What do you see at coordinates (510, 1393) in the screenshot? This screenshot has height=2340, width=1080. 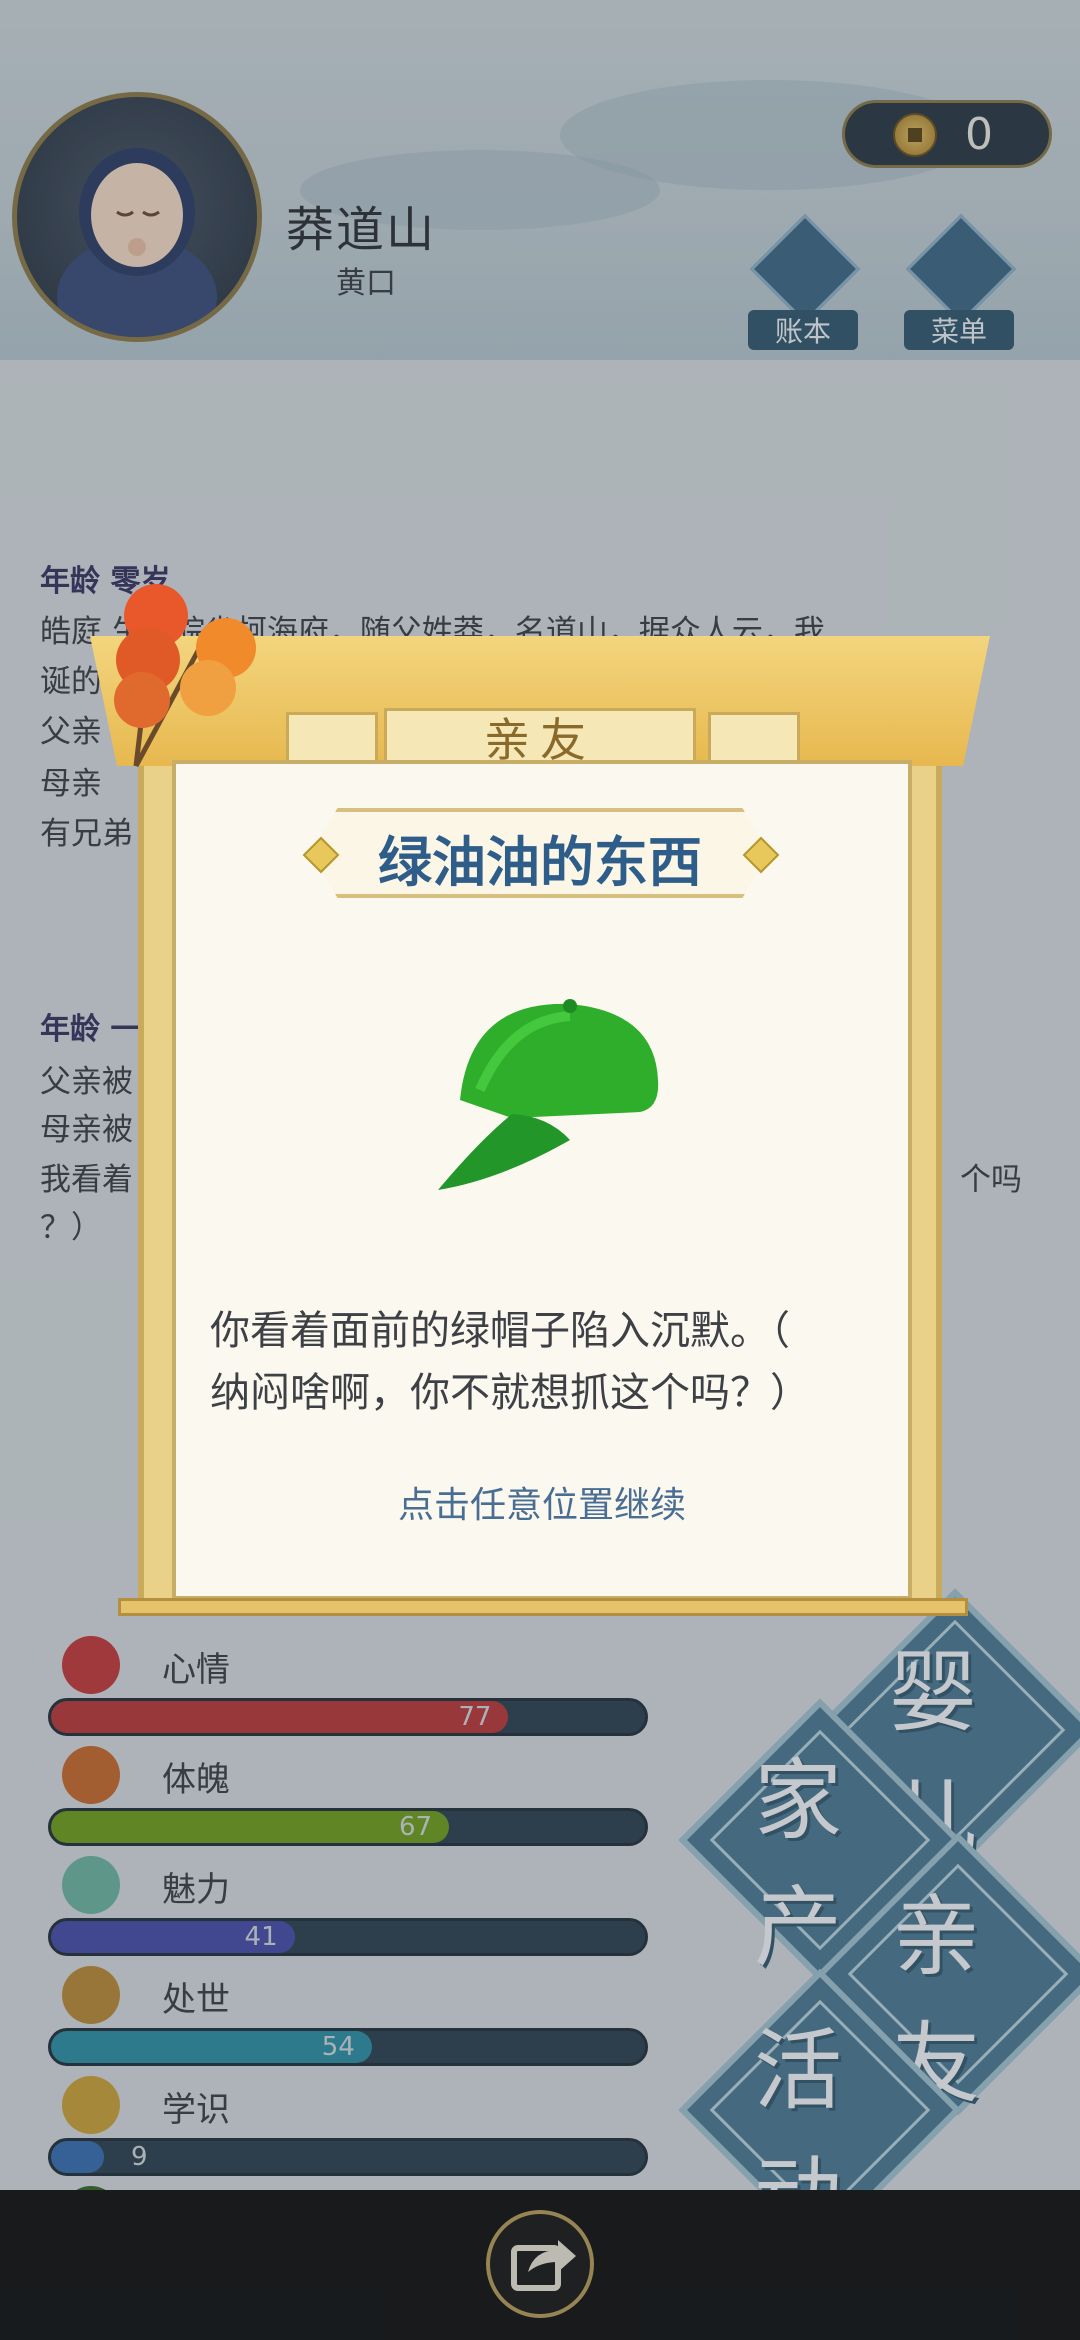 I see `event-message-line: 纳闷啥啊，你不就想抓这个吗？）` at bounding box center [510, 1393].